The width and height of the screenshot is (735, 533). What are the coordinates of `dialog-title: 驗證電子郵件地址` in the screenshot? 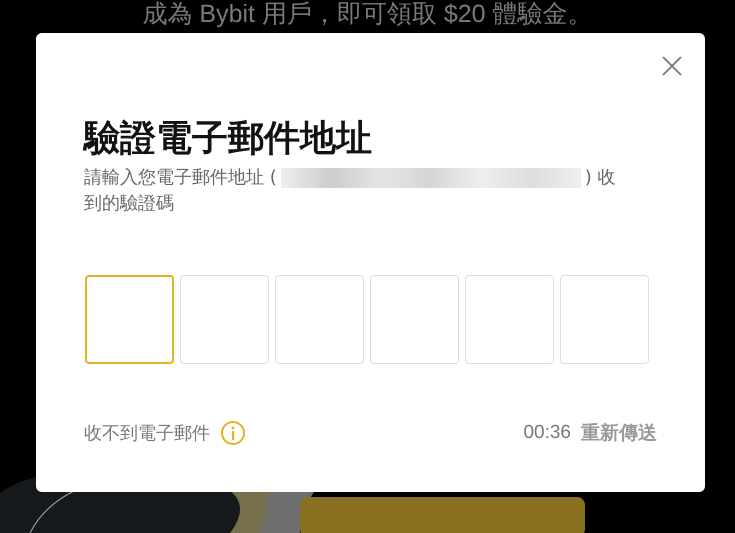 It's located at (228, 139).